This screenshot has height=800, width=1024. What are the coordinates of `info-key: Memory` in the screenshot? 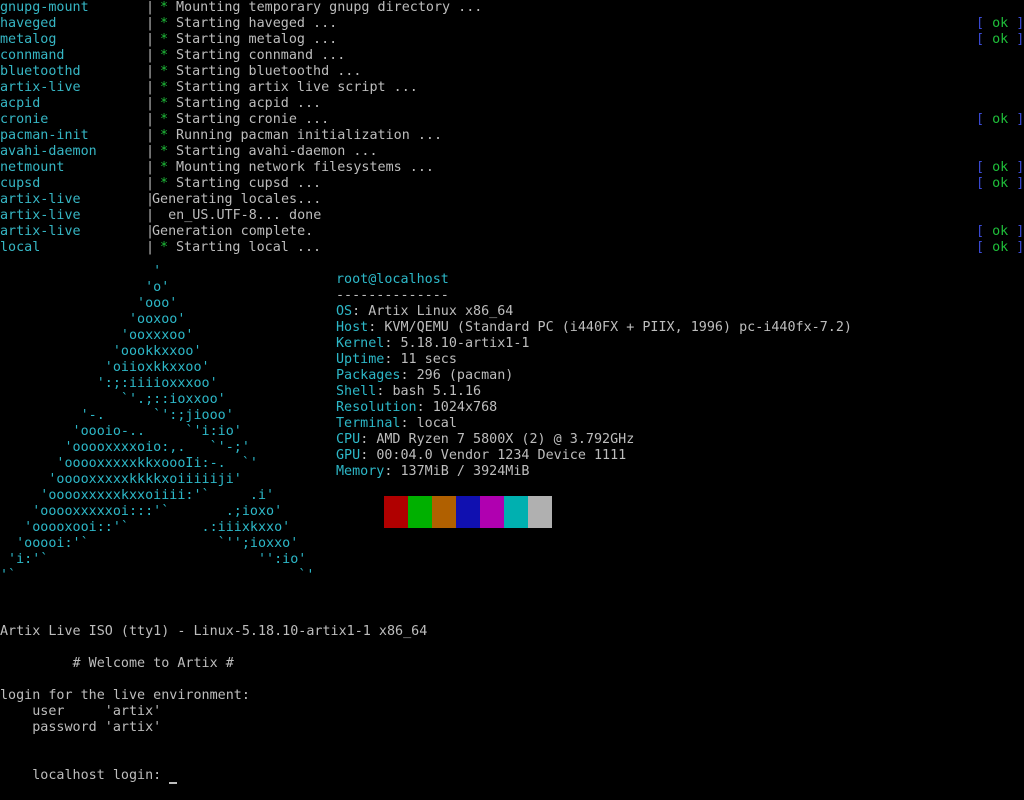 It's located at (360, 471).